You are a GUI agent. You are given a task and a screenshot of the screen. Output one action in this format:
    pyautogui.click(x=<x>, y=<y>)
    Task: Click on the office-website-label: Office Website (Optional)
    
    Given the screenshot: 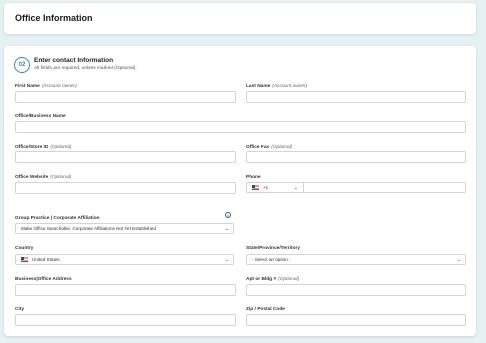 What is the action you would take?
    pyautogui.click(x=43, y=177)
    